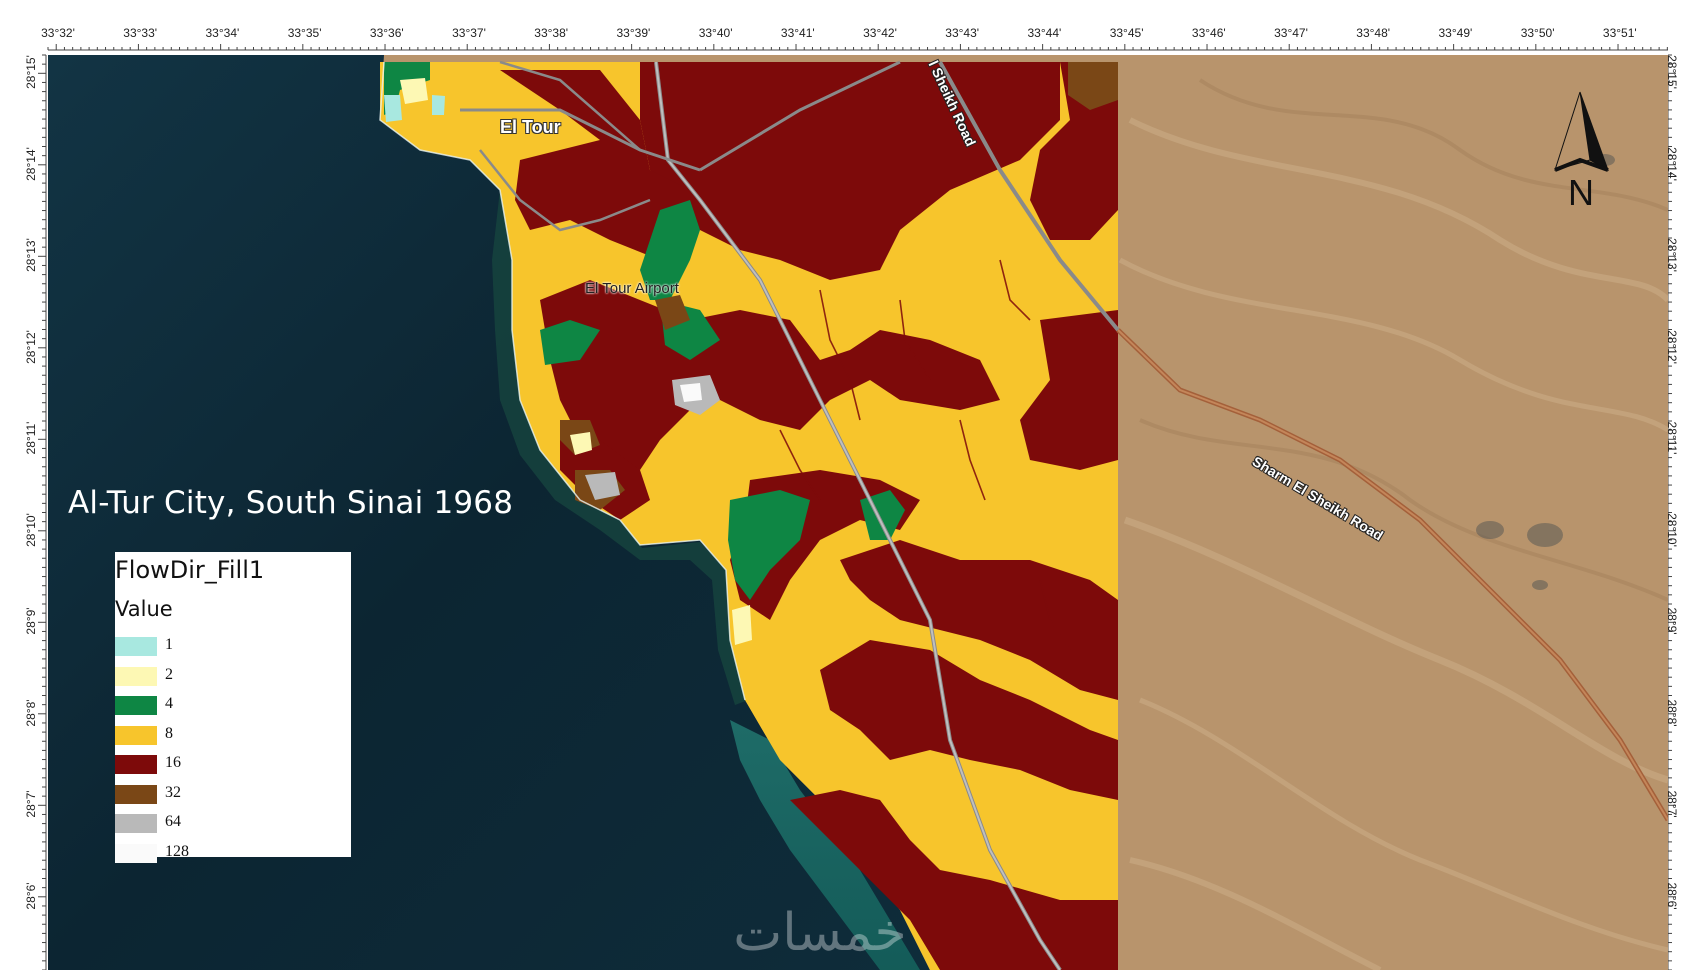  Describe the element at coordinates (1581, 192) in the screenshot. I see `north-label: N` at that location.